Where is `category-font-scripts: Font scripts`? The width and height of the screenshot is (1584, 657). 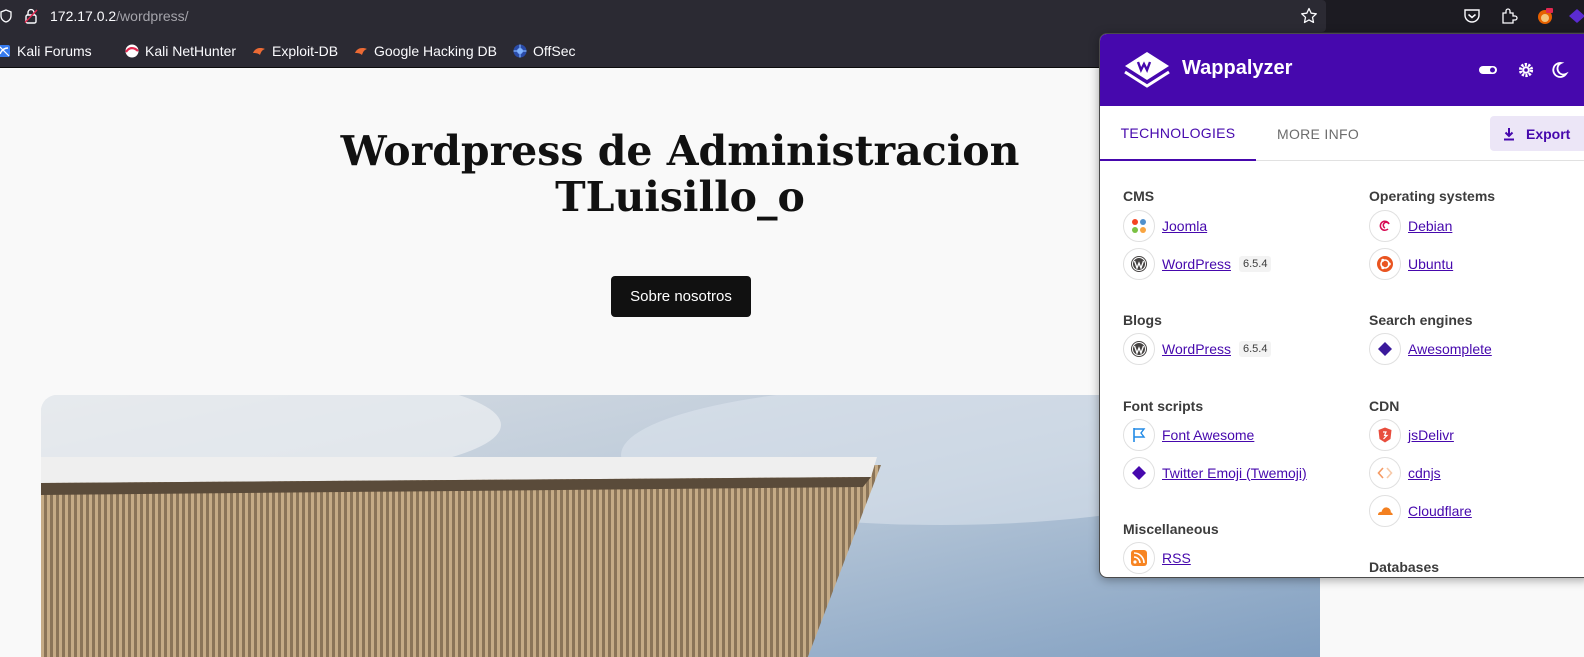
category-font-scripts: Font scripts is located at coordinates (1163, 406).